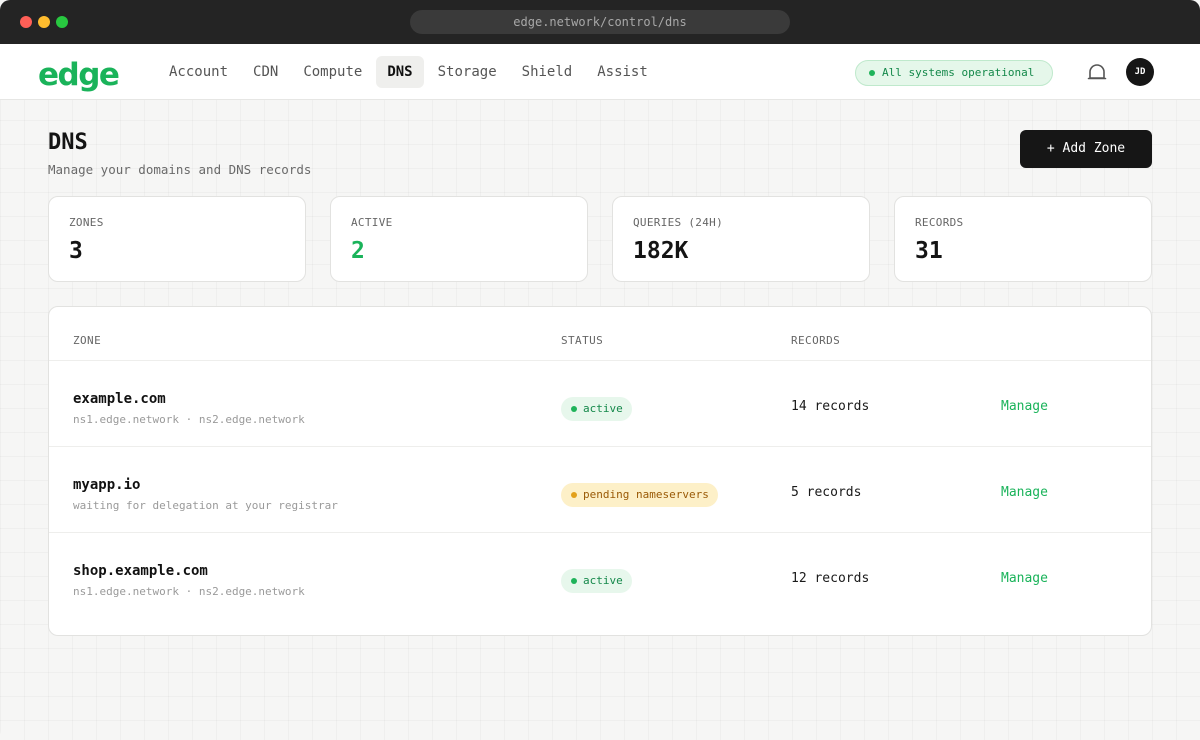  What do you see at coordinates (467, 72) in the screenshot?
I see `nav-item-storage: Storage` at bounding box center [467, 72].